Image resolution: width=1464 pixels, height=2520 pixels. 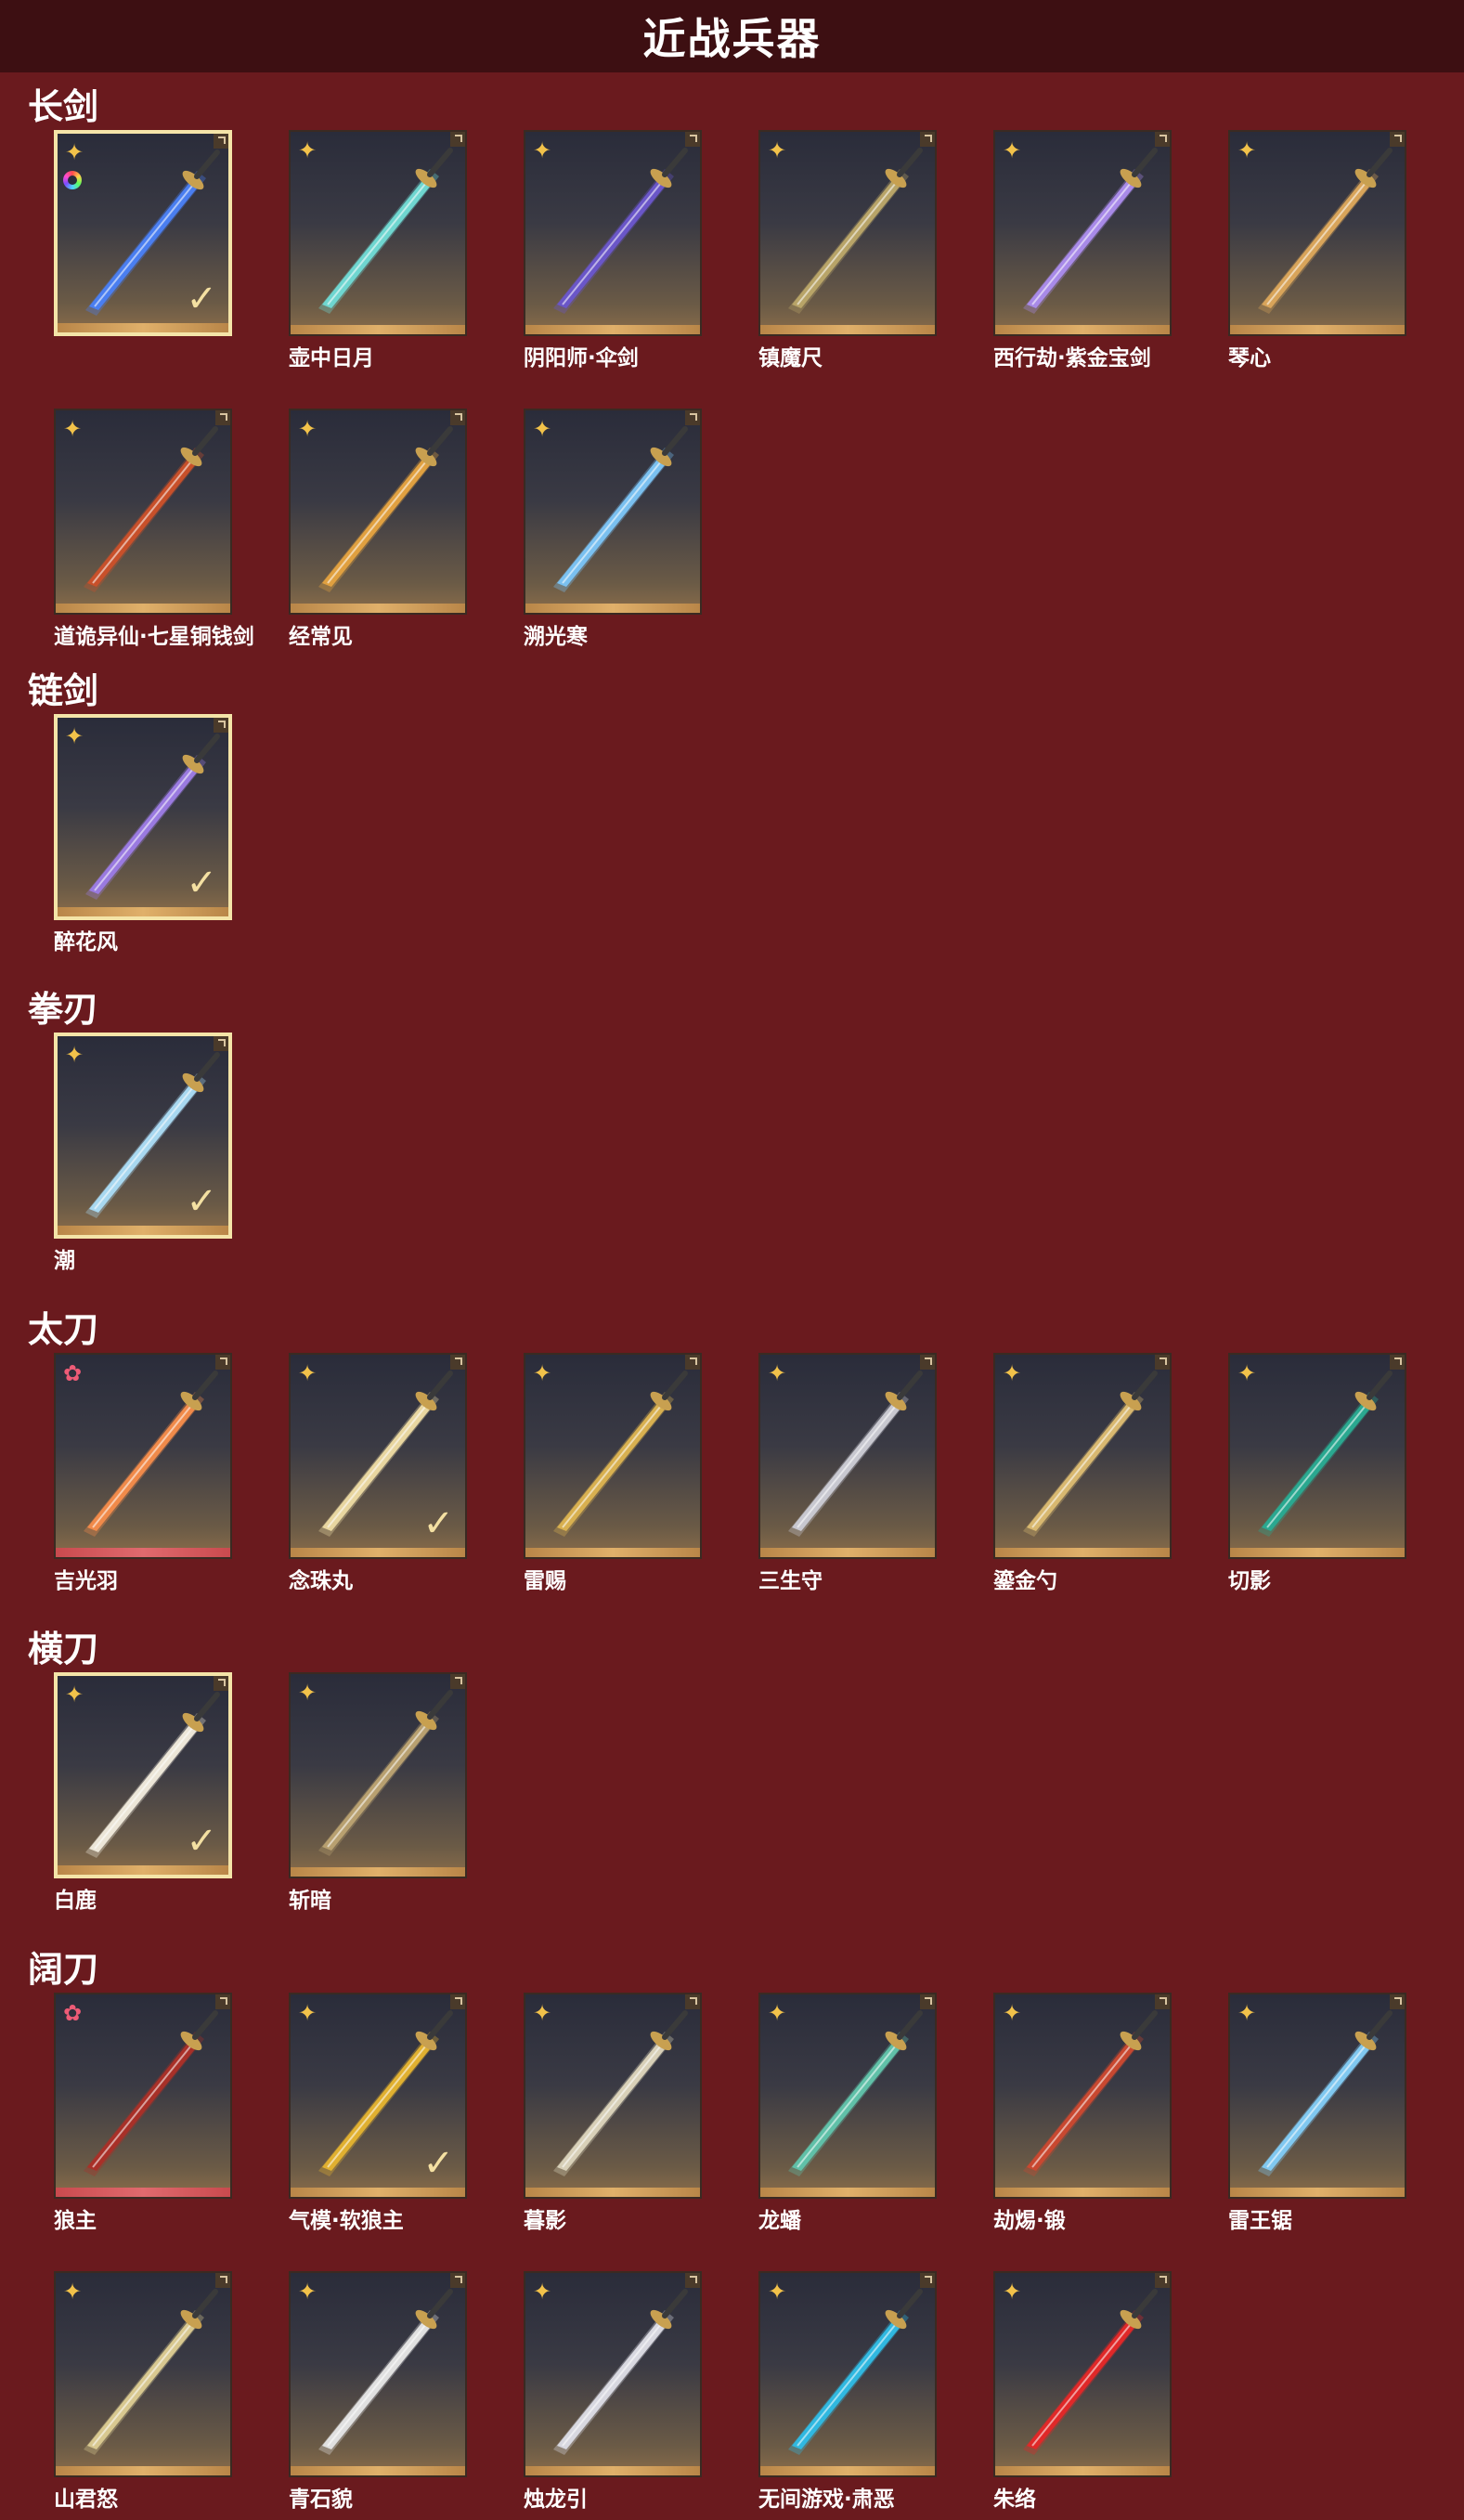 What do you see at coordinates (438, 1523) in the screenshot?
I see `checkmark-icon: ✓` at bounding box center [438, 1523].